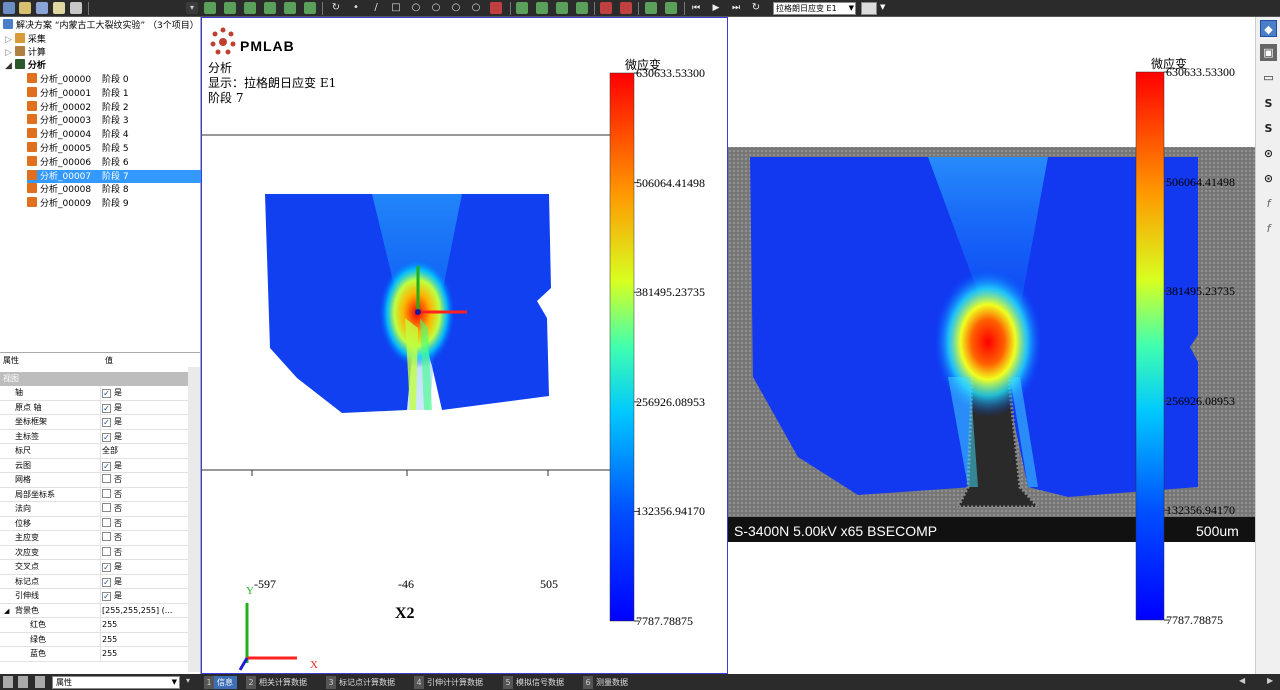 The image size is (1280, 690). What do you see at coordinates (8, 682) in the screenshot?
I see `layout1-icon` at bounding box center [8, 682].